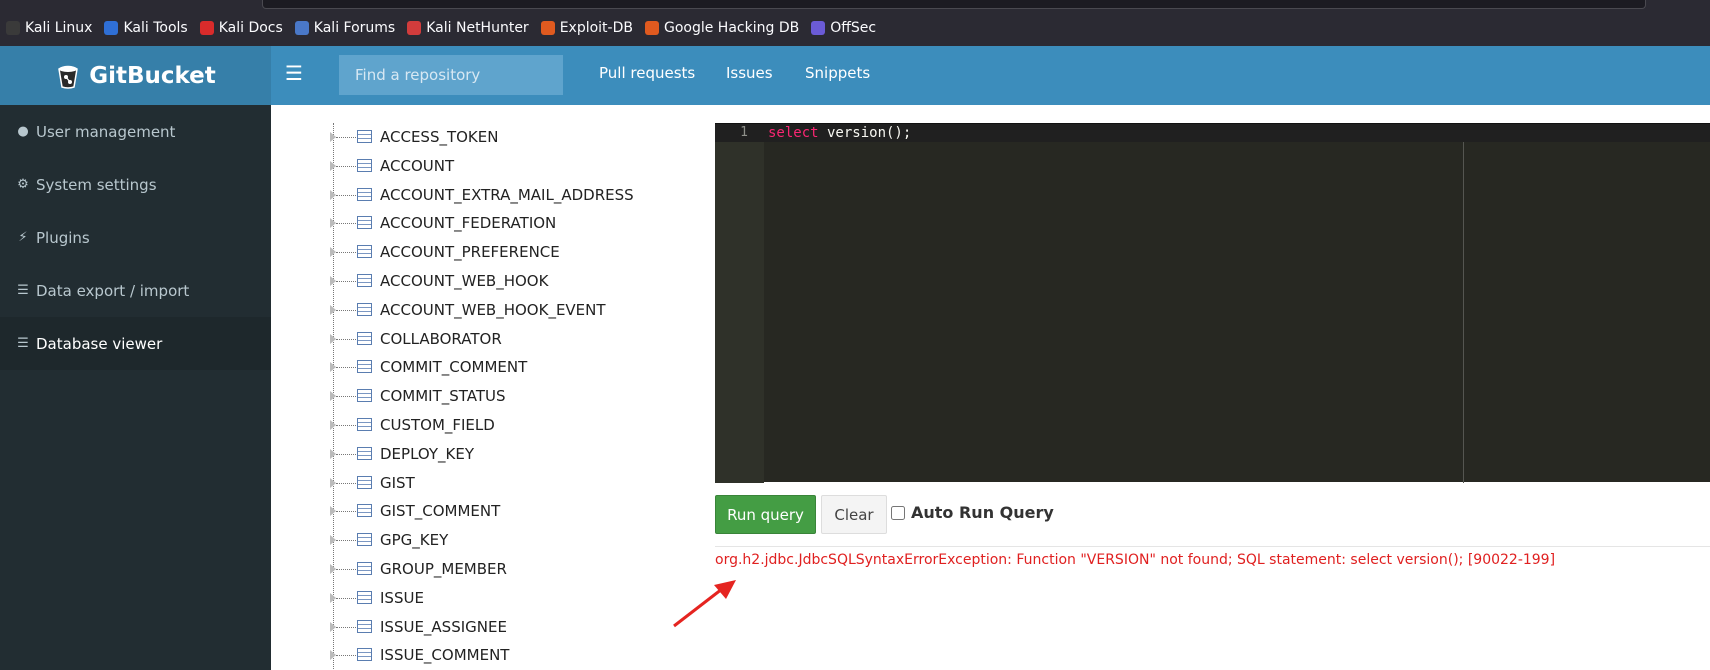  What do you see at coordinates (402, 598) in the screenshot?
I see `table-name: ISSUE` at bounding box center [402, 598].